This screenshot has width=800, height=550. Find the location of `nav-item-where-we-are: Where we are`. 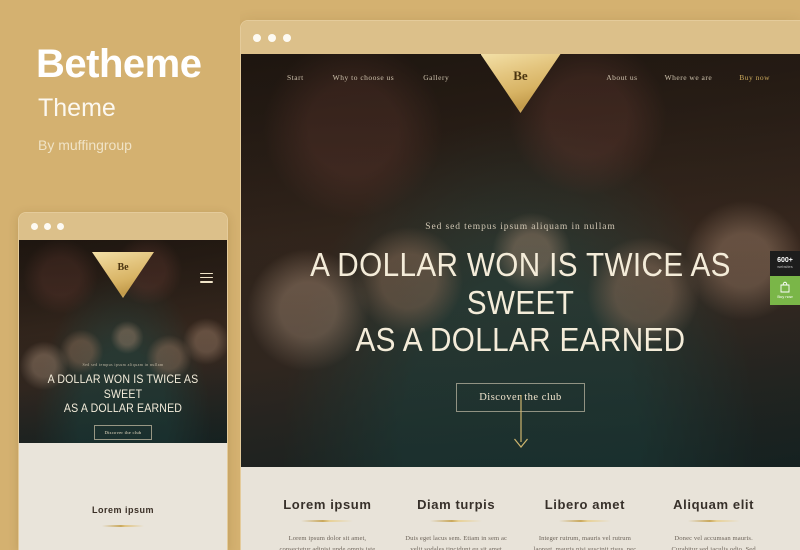

nav-item-where-we-are: Where we are is located at coordinates (689, 77).